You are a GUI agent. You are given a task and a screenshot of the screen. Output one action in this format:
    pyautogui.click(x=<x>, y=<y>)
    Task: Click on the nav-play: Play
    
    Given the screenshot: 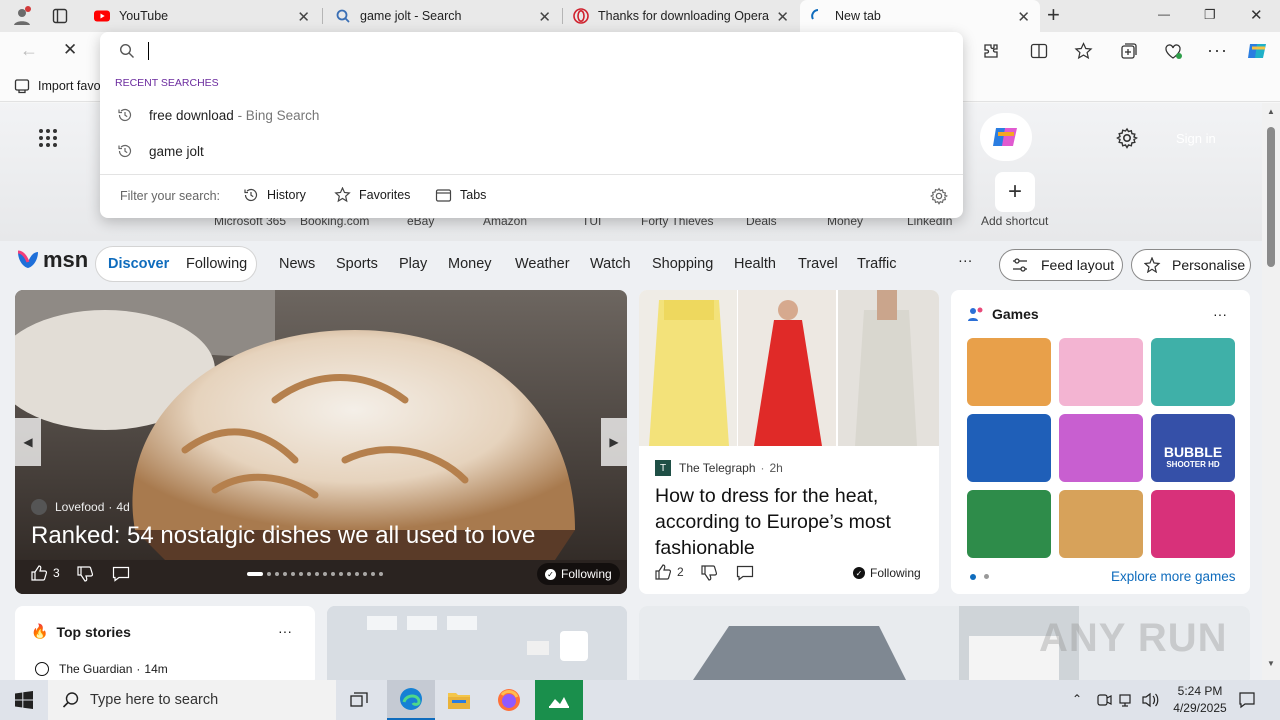 What is the action you would take?
    pyautogui.click(x=413, y=264)
    